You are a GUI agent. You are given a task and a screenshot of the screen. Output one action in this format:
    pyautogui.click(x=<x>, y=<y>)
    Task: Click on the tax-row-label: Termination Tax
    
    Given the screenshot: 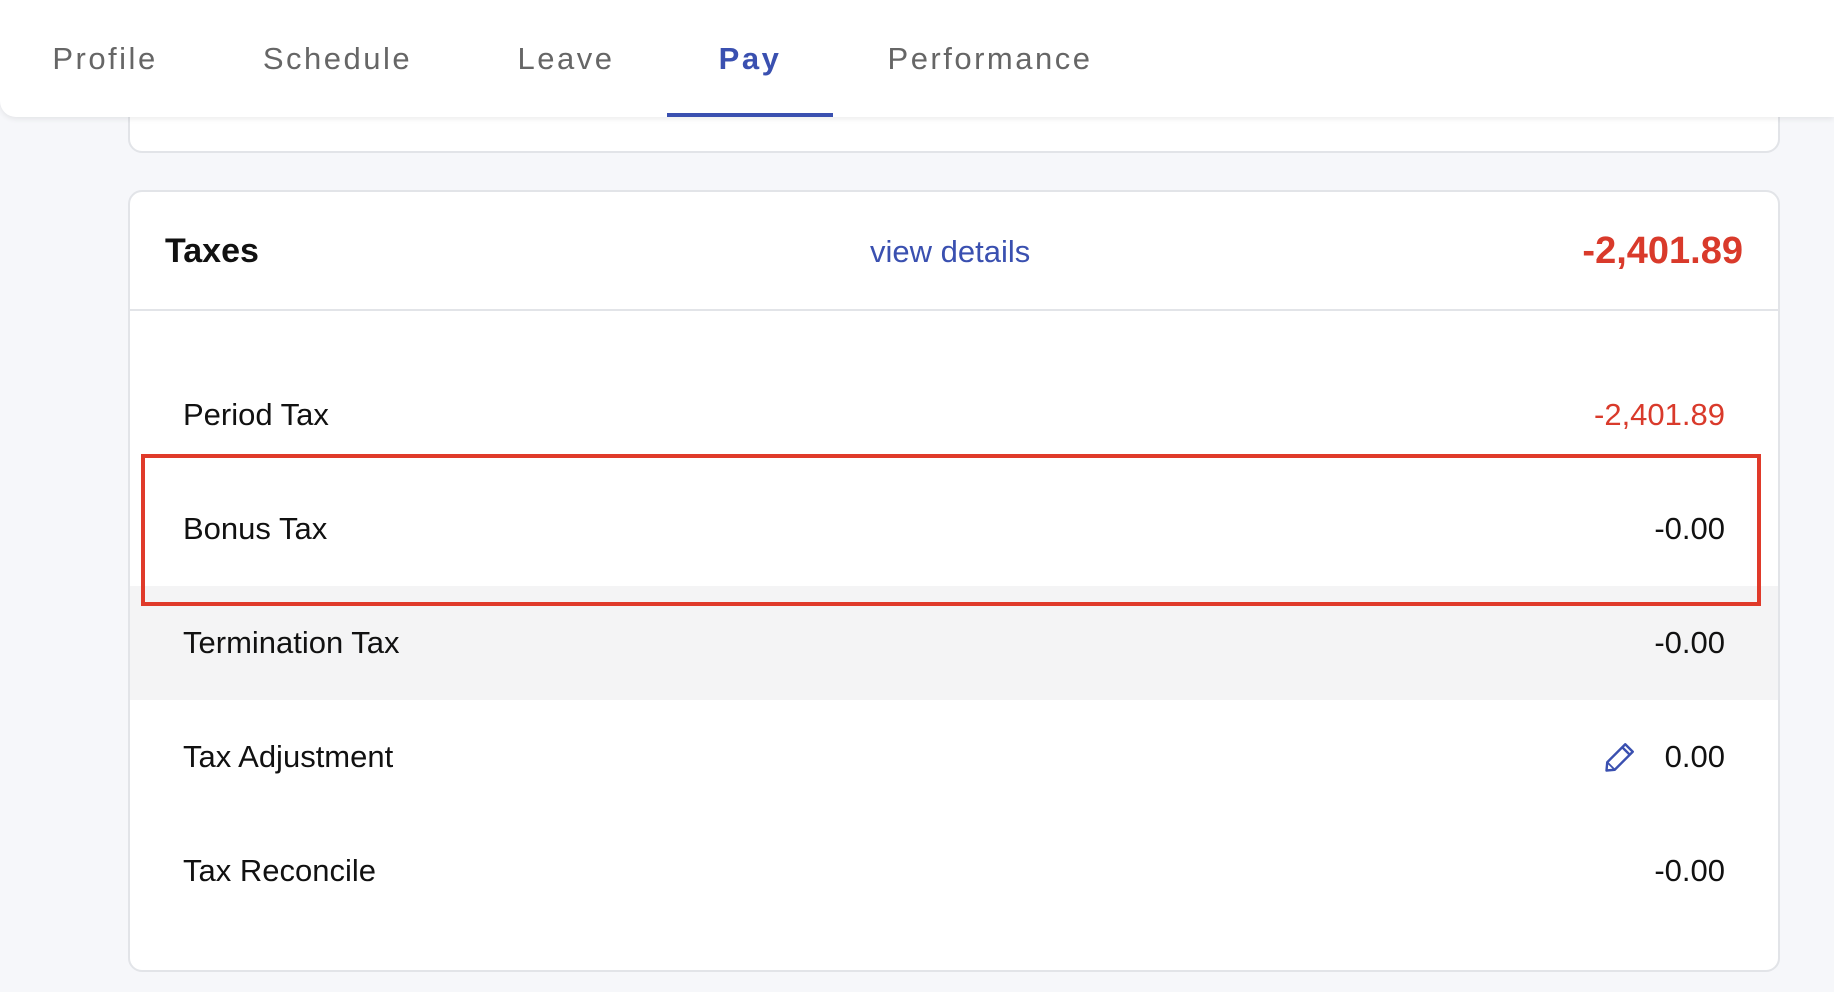 What is the action you would take?
    pyautogui.click(x=291, y=642)
    